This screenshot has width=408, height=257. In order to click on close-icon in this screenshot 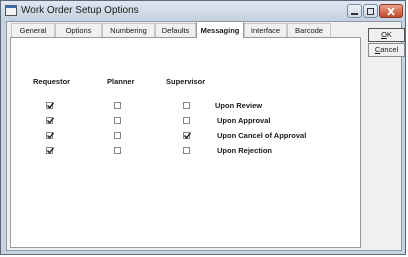, I will do `click(391, 11)`.